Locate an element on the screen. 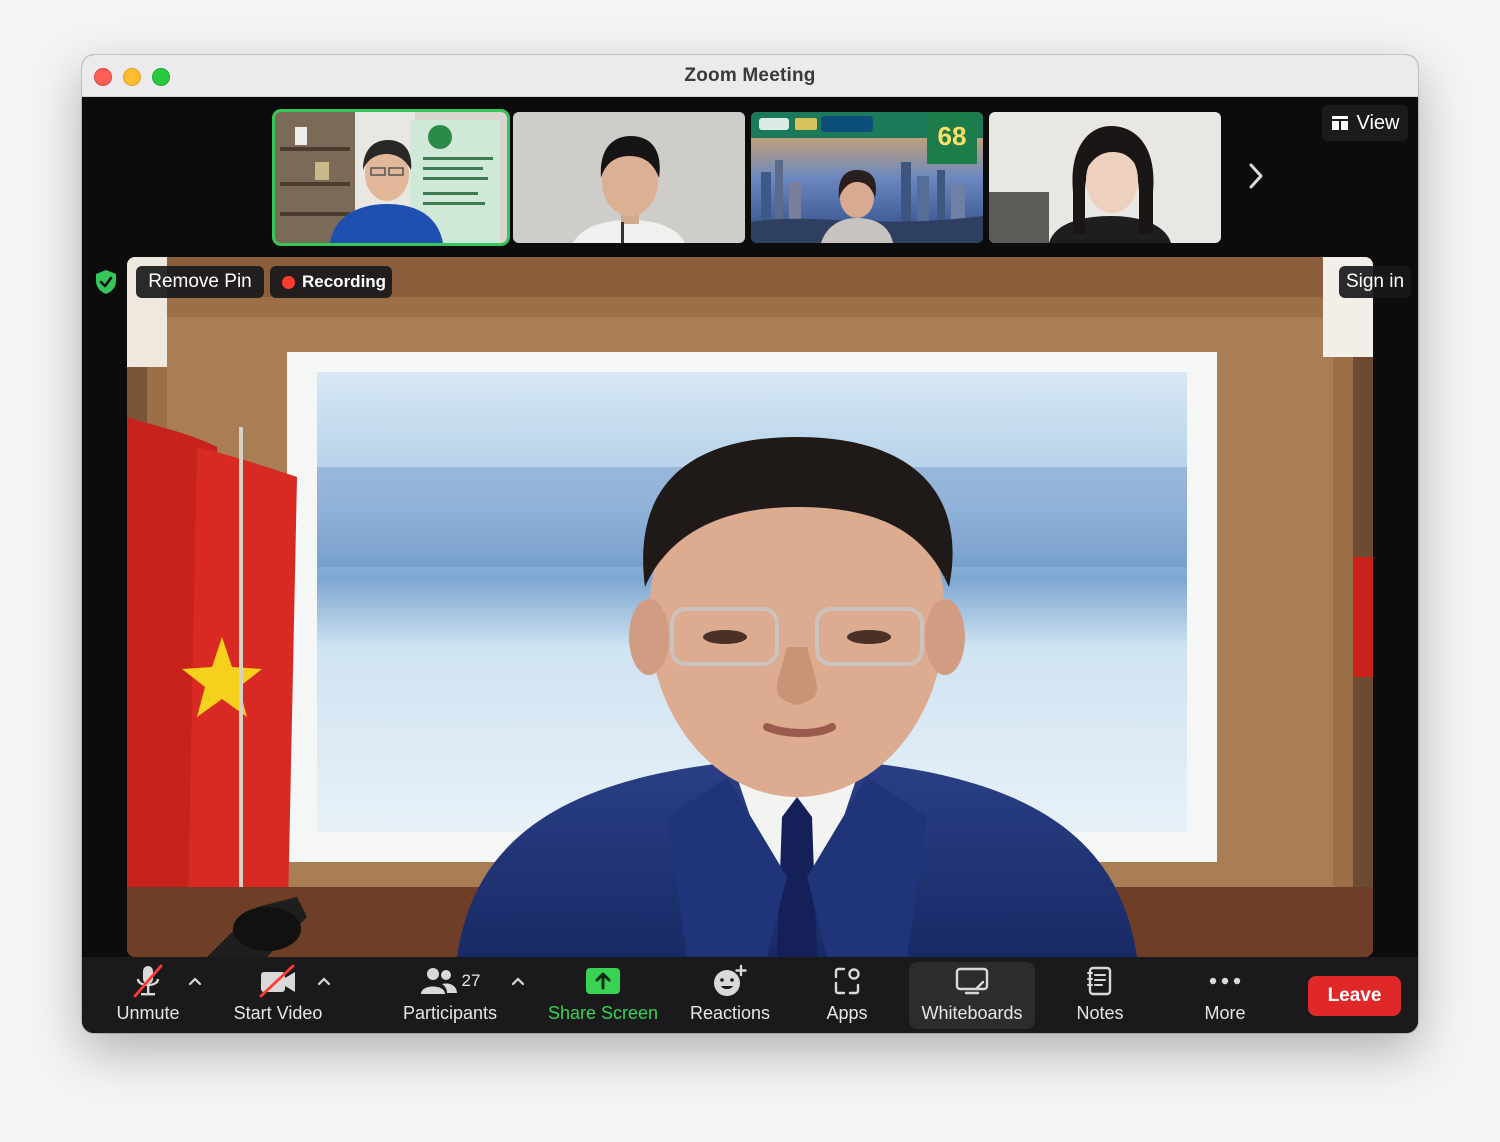 The image size is (1500, 1142). grid-view-icon is located at coordinates (1339, 123).